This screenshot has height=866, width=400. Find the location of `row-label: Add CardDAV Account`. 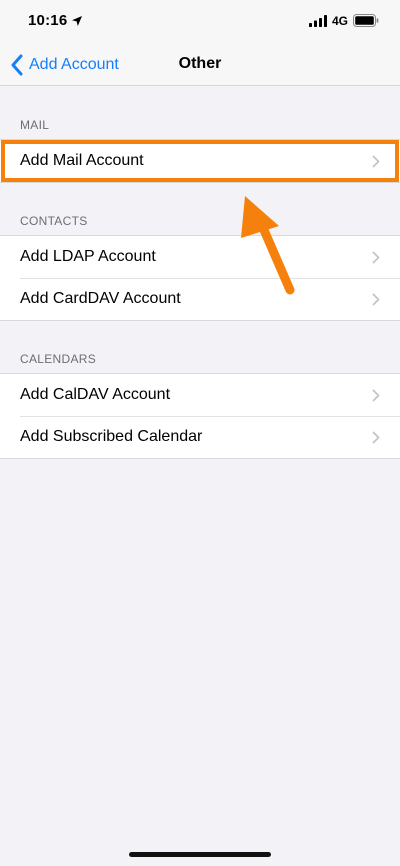

row-label: Add CardDAV Account is located at coordinates (100, 298).